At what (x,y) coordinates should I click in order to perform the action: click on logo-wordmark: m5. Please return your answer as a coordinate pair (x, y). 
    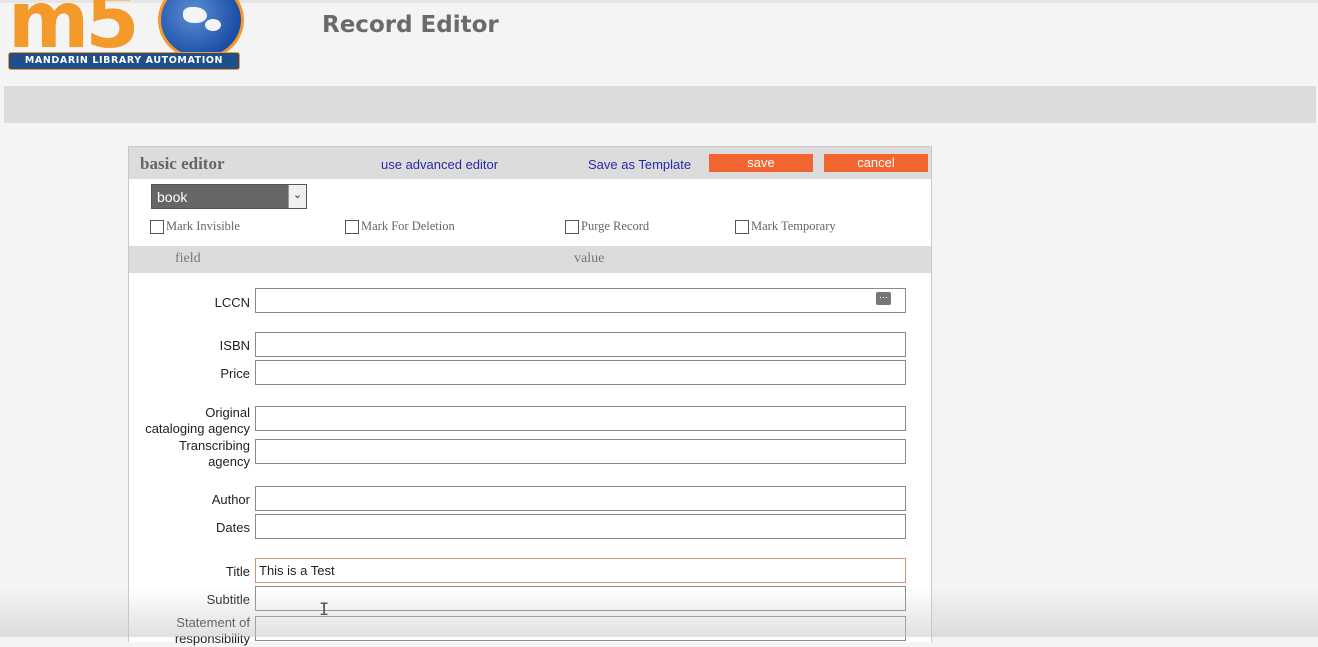
    Looking at the image, I should click on (74, 33).